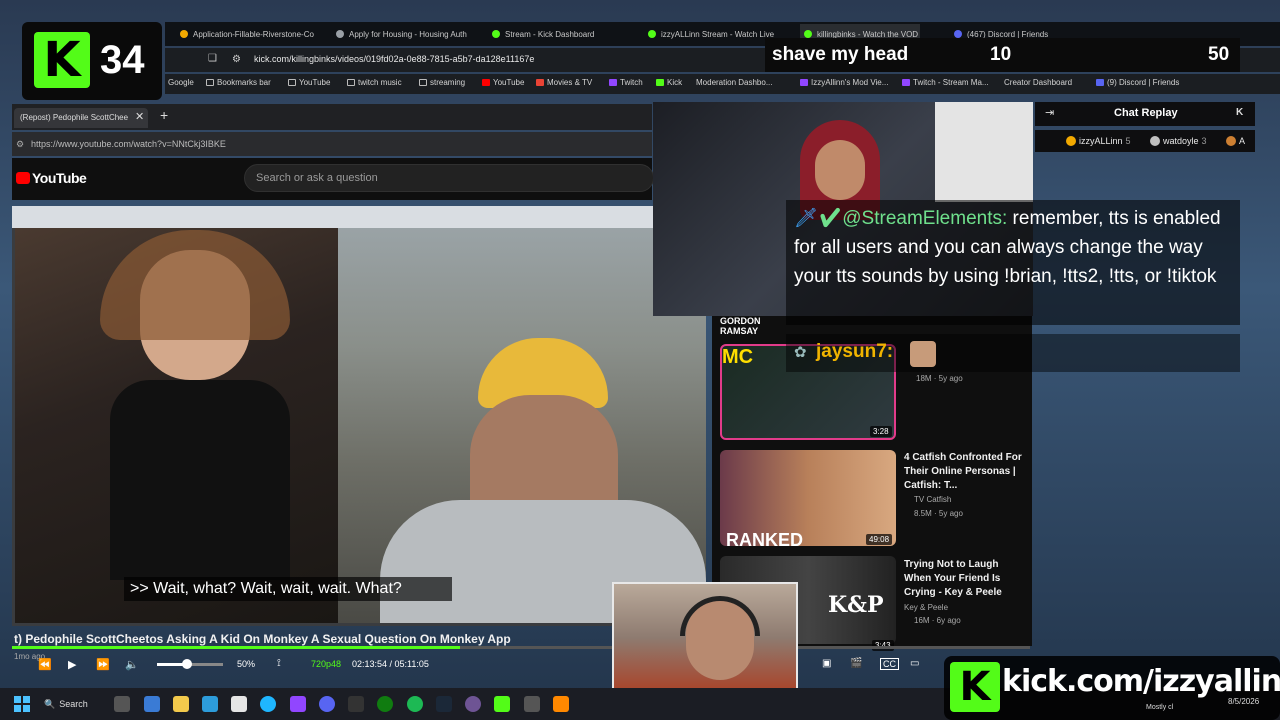  Describe the element at coordinates (1178, 141) in the screenshot. I see `top-chatter: watdoyle 3` at that location.